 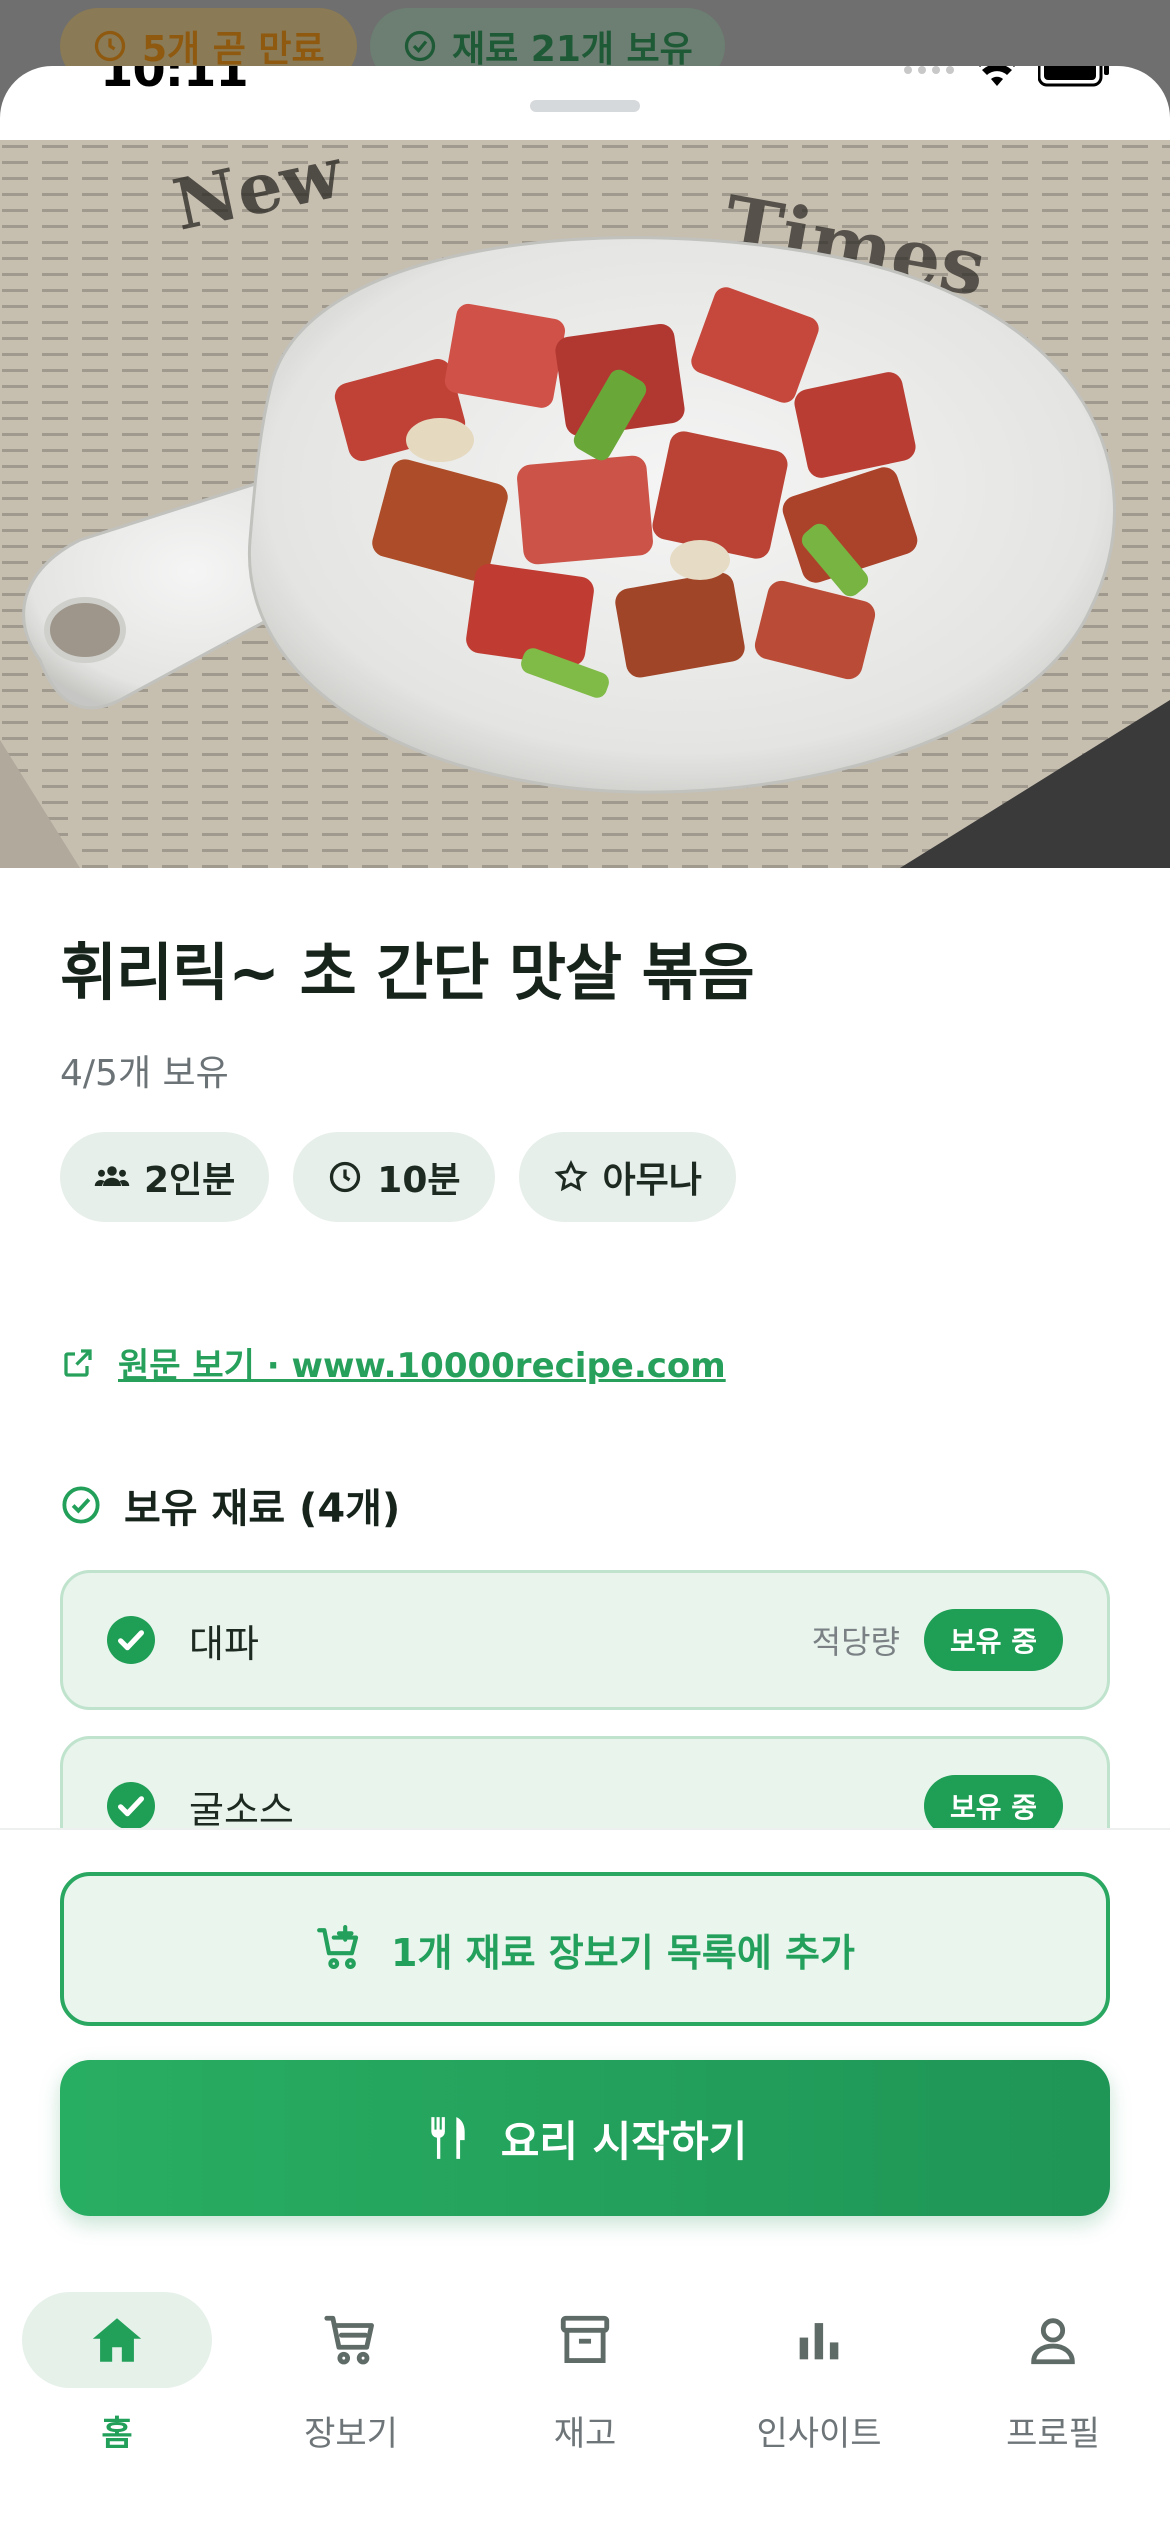 I want to click on owned-chip-label: 재료 21개 보유, so click(x=572, y=49).